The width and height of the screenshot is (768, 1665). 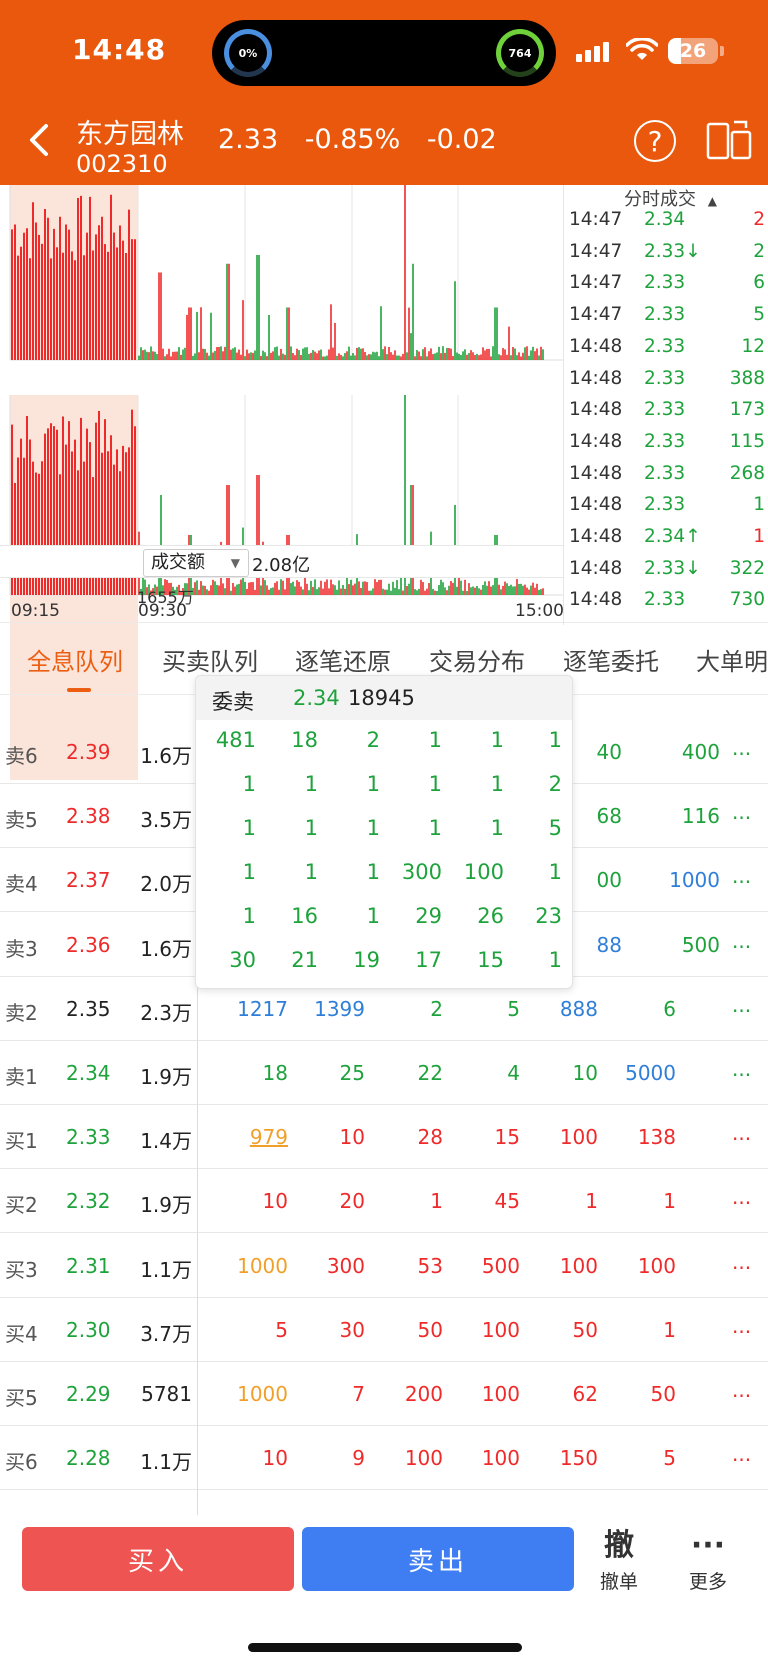 What do you see at coordinates (408, 1073) in the screenshot?
I see `queue-order: 22` at bounding box center [408, 1073].